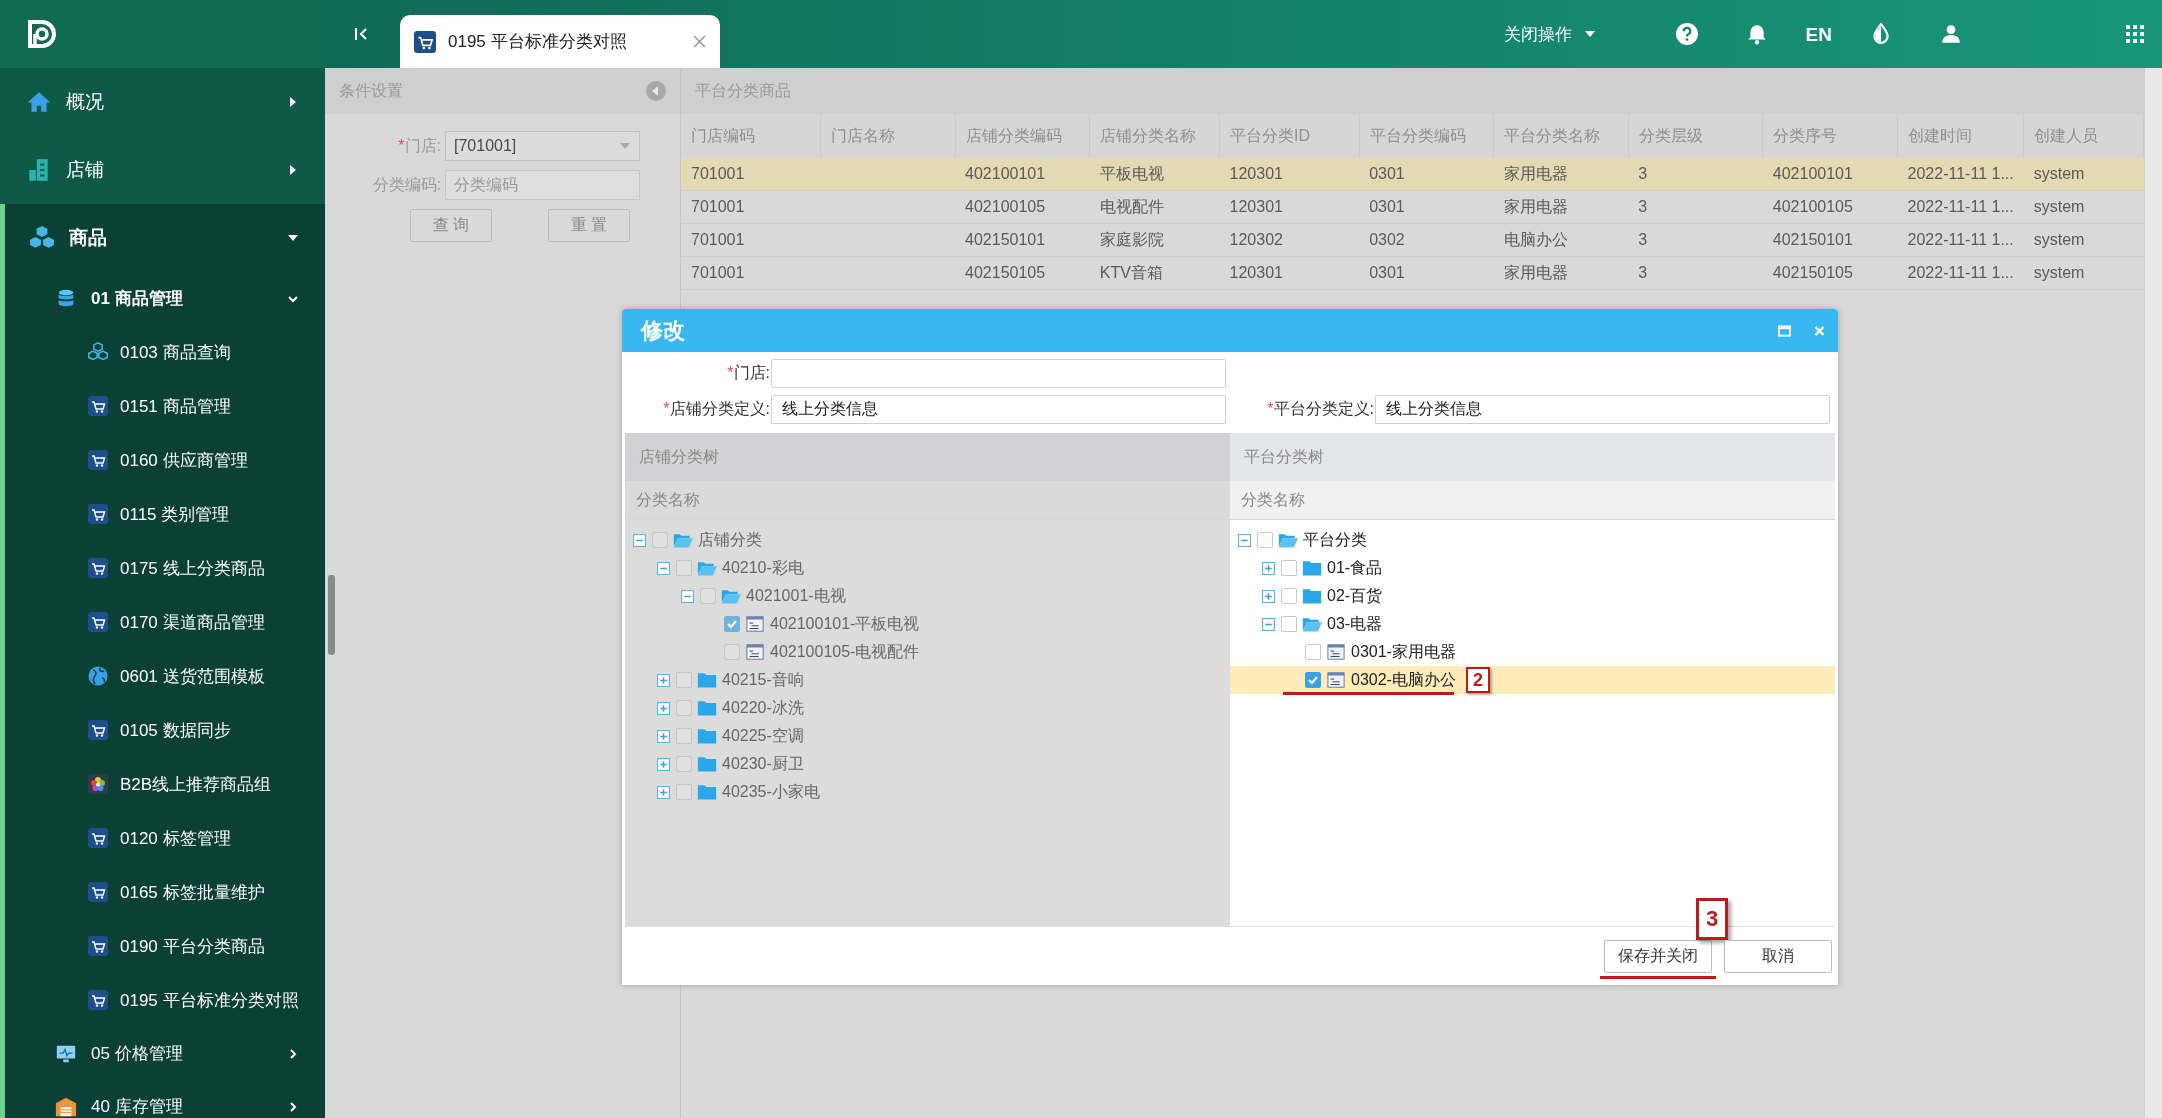 Image resolution: width=2162 pixels, height=1118 pixels. What do you see at coordinates (165, 514) in the screenshot?
I see `sidebar-item: 0115 类别管理` at bounding box center [165, 514].